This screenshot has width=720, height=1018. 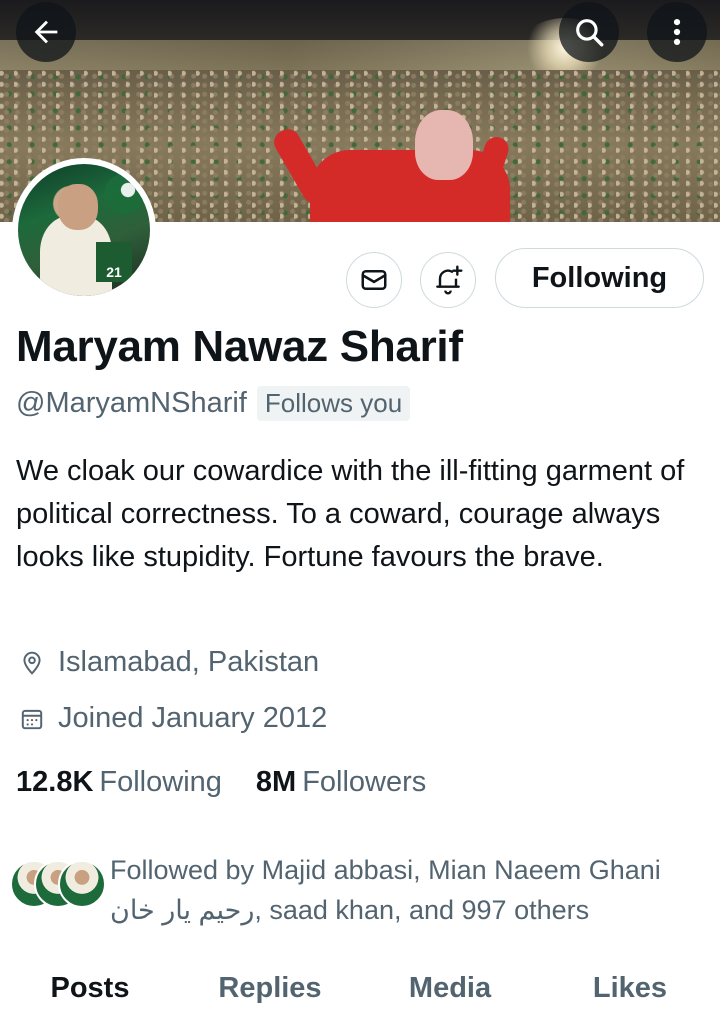 I want to click on profile-tabs: Posts Replies Media Likes, so click(x=360, y=989).